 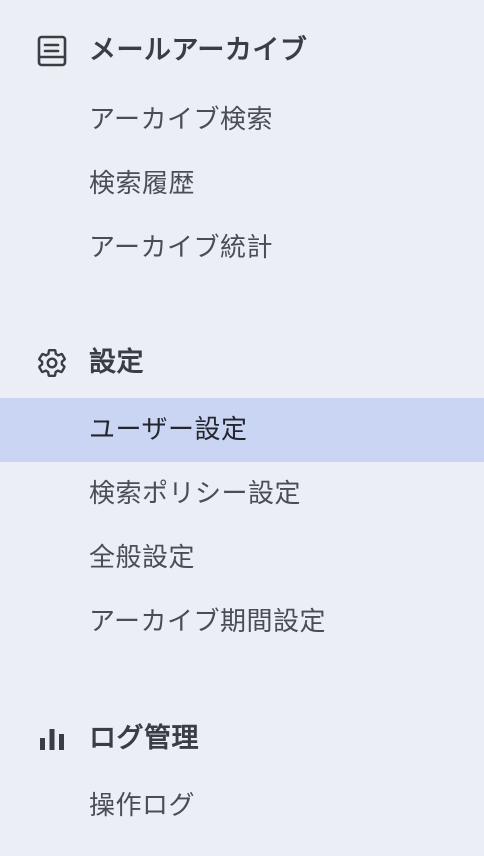 I want to click on sidebar-item-label: 全般設定, so click(x=142, y=558).